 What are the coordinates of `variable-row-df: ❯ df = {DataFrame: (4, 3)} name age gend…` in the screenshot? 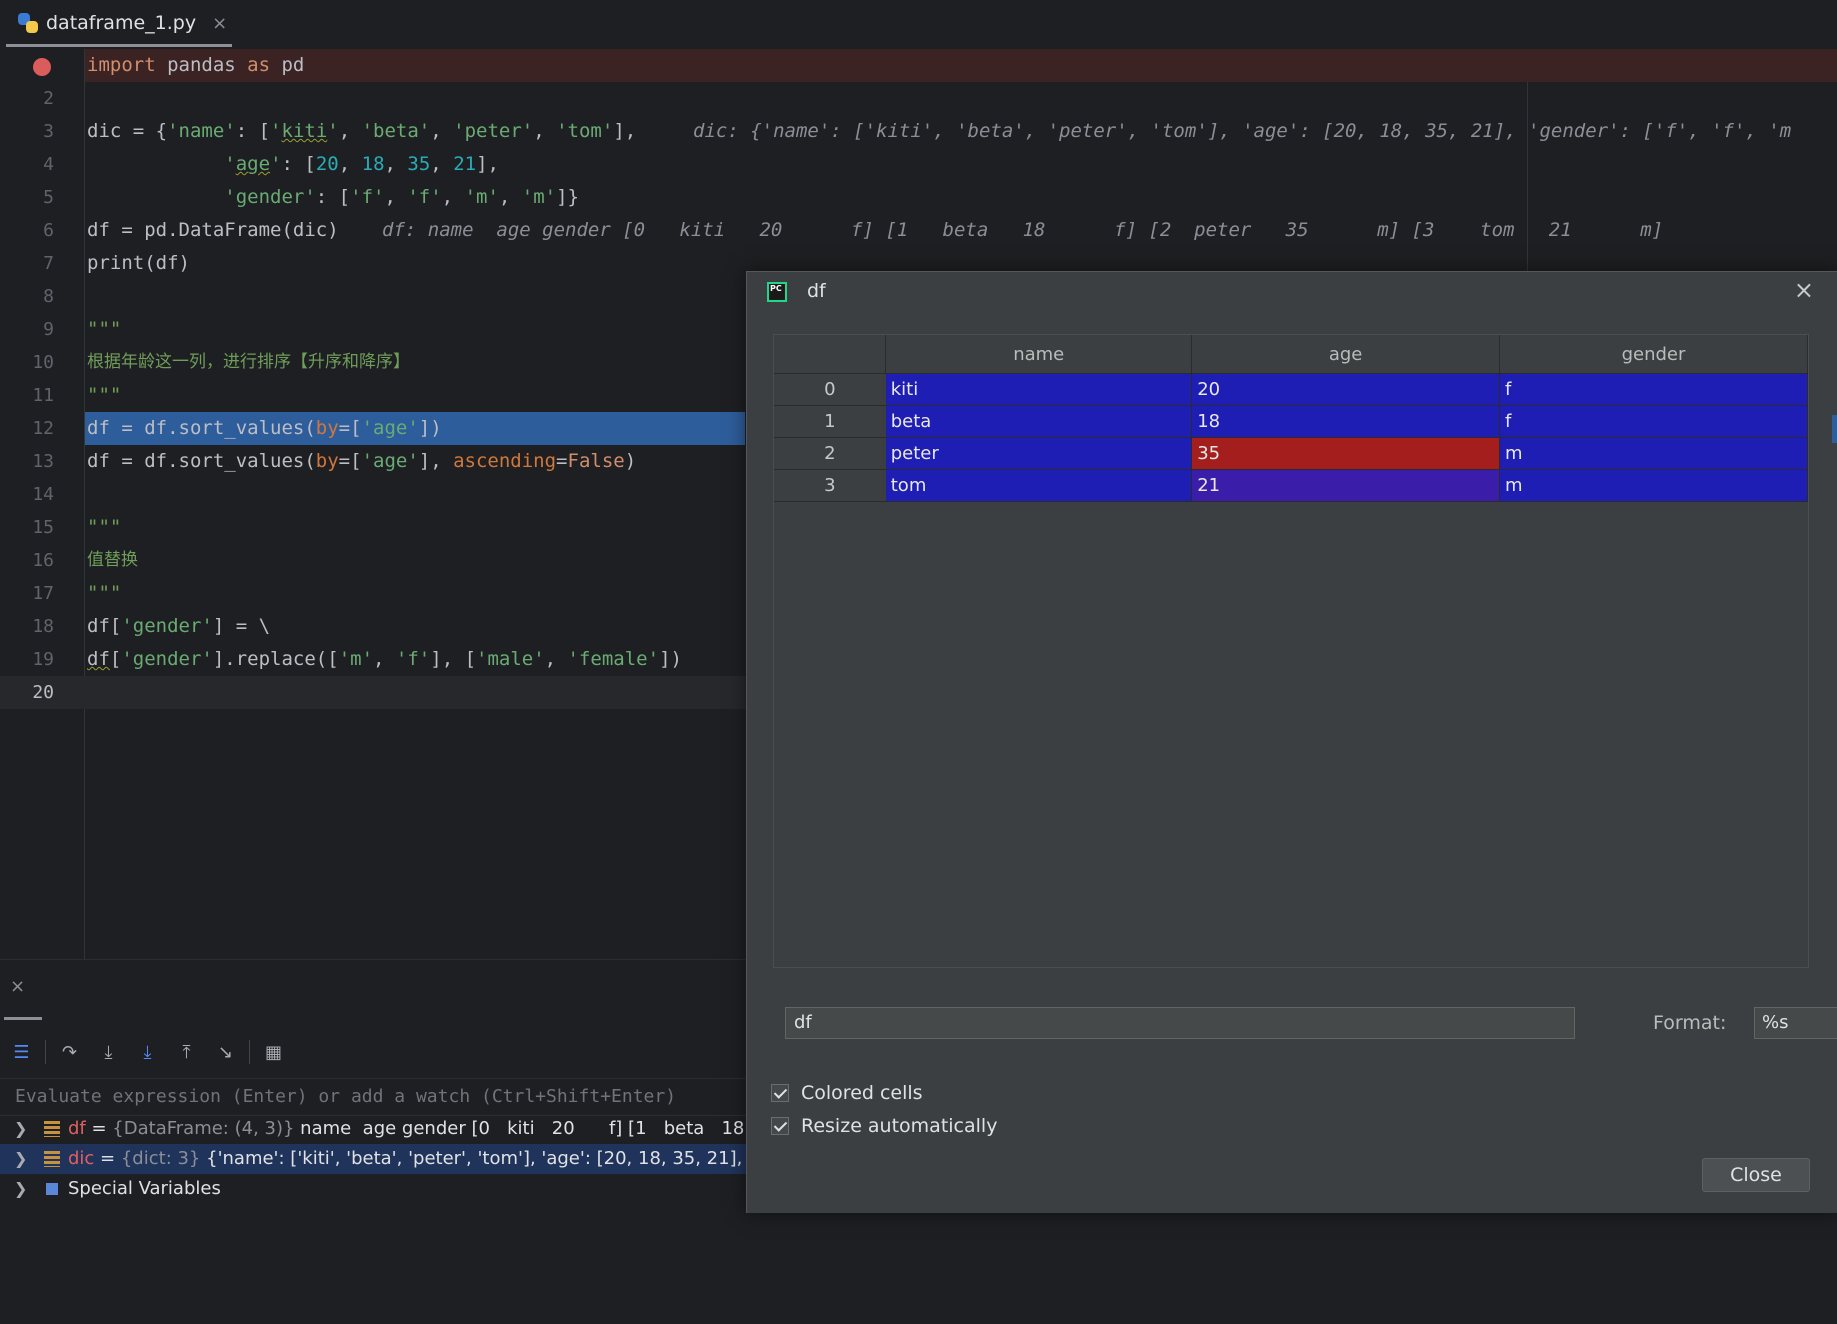 It's located at (392, 1129).